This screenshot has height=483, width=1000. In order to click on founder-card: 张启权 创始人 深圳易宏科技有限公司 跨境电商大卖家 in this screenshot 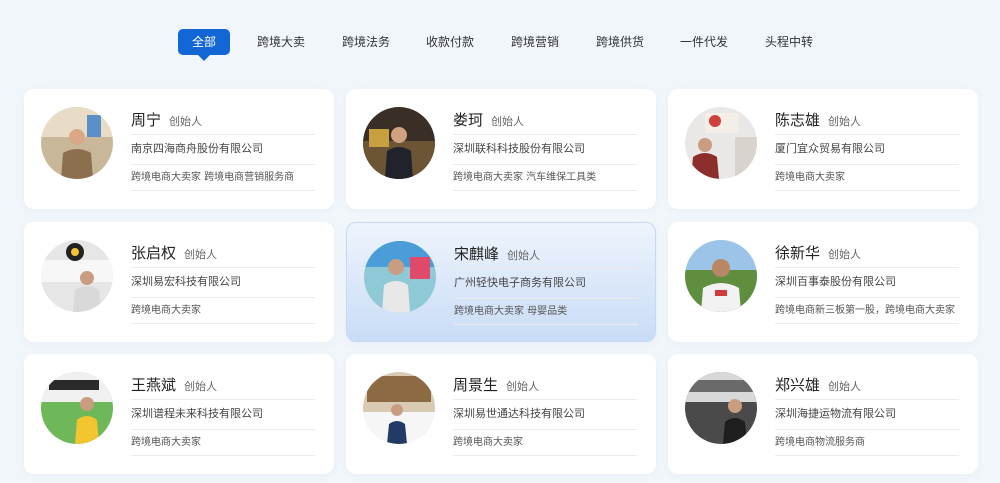, I will do `click(179, 282)`.